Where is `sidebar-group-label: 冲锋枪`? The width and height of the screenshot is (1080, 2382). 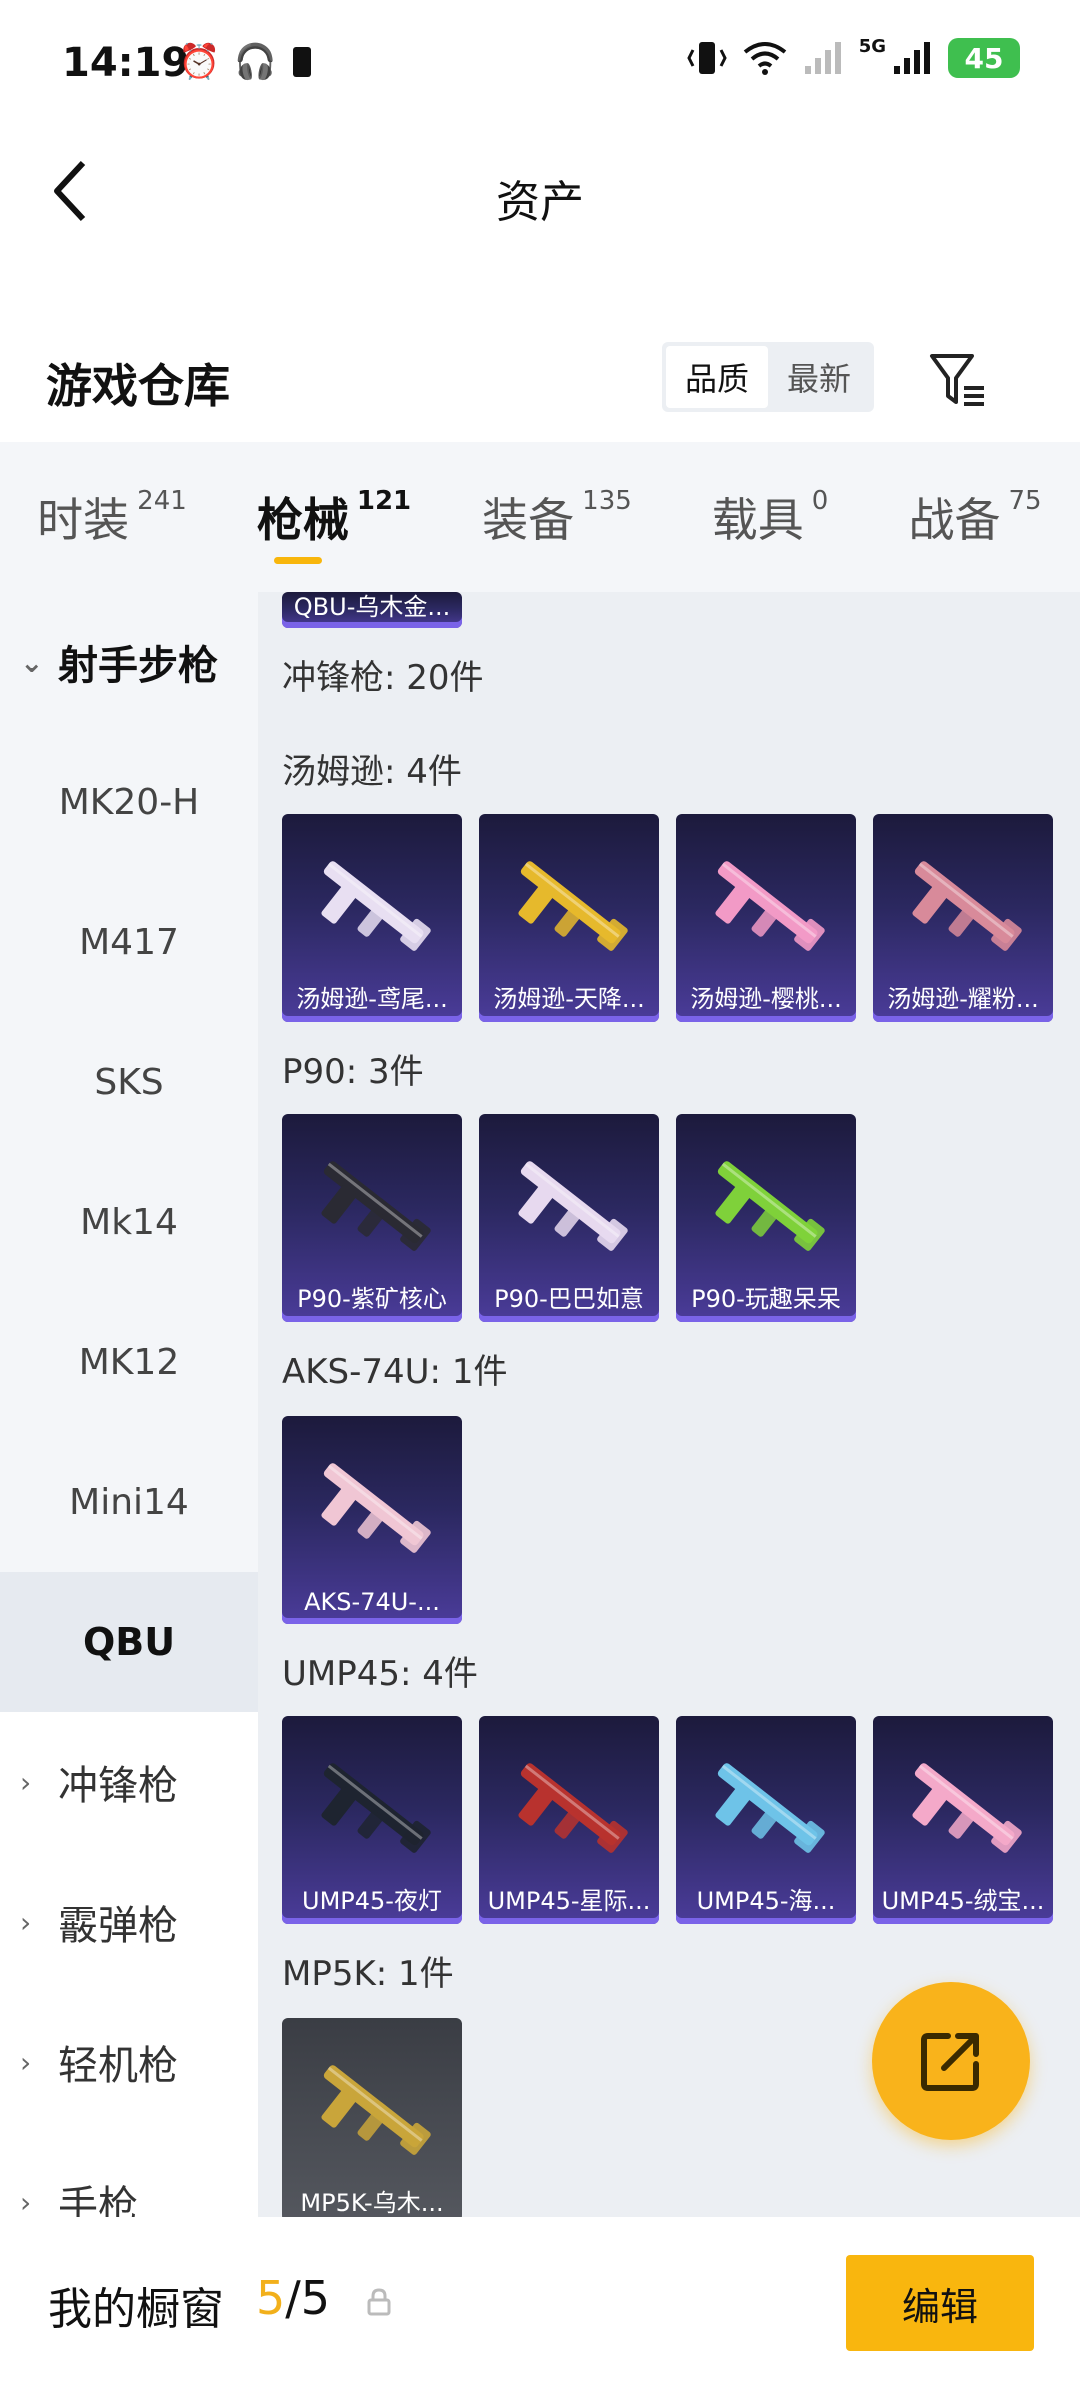 sidebar-group-label: 冲锋枪 is located at coordinates (118, 1786).